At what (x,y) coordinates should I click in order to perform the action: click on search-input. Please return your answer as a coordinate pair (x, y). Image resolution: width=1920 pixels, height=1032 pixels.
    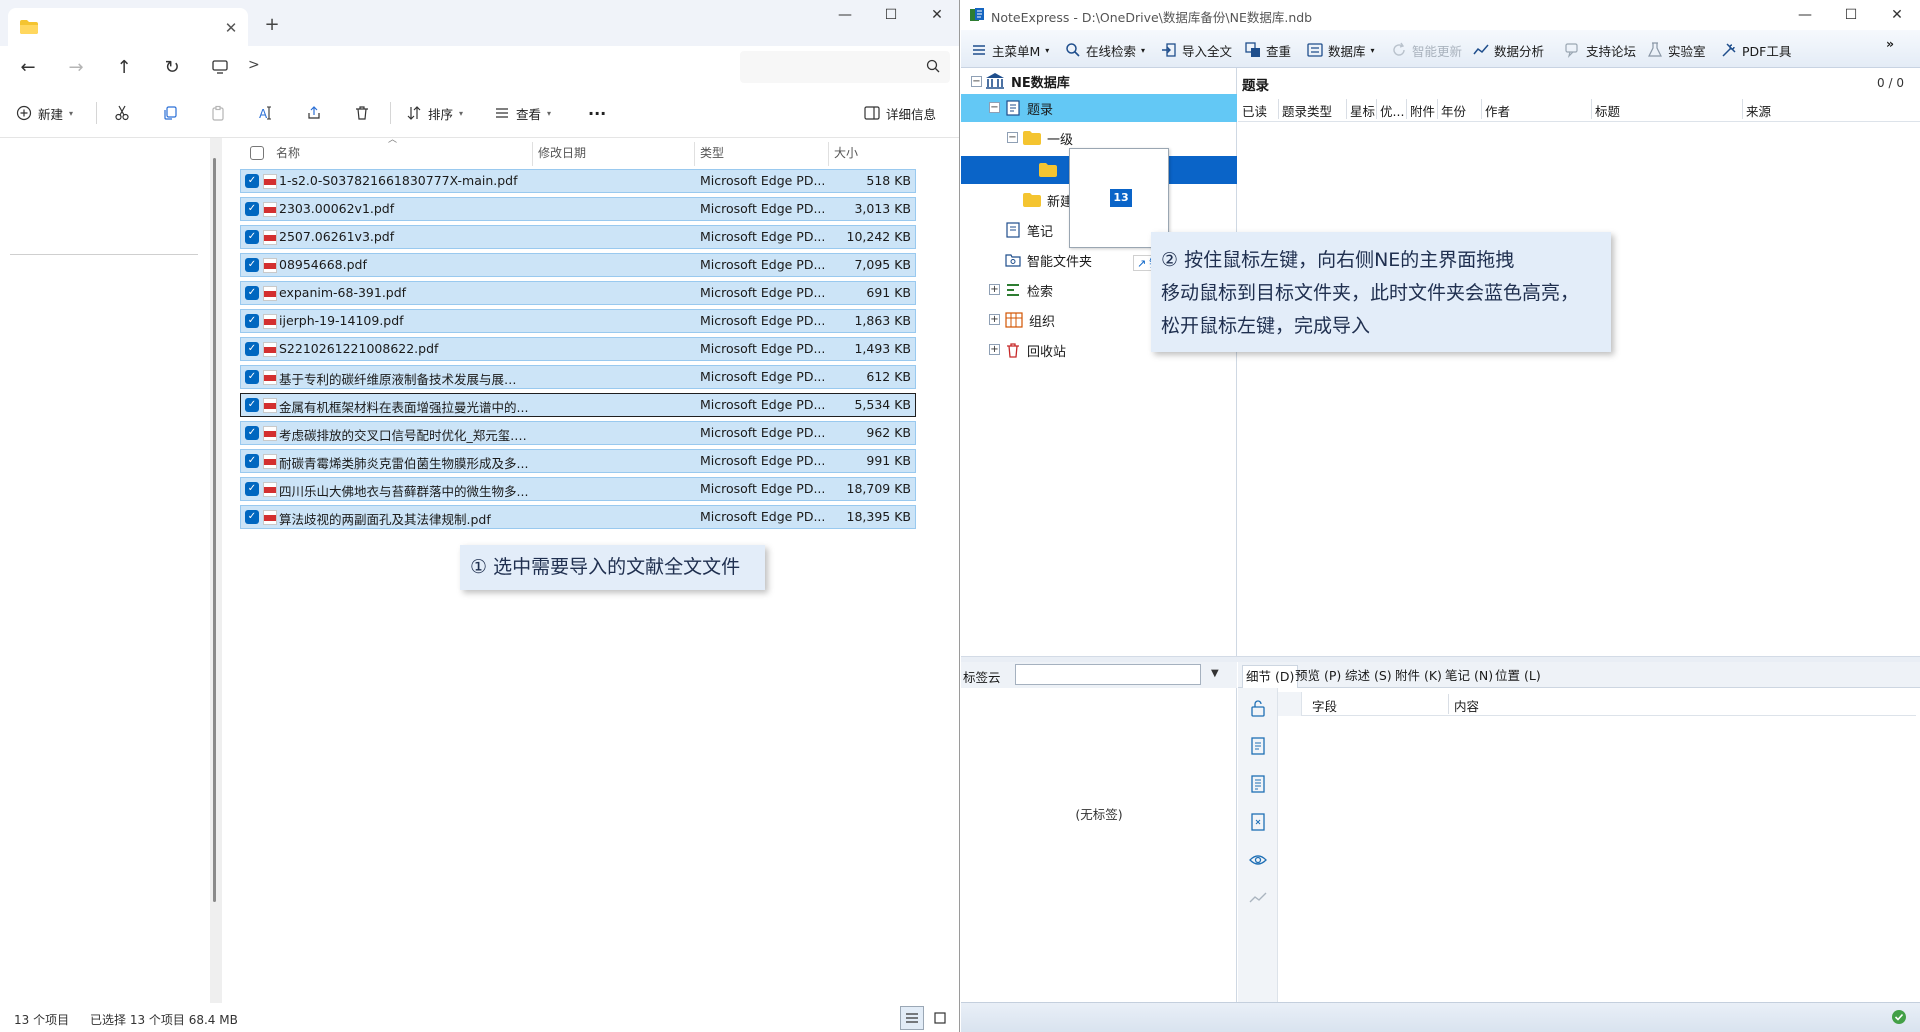
    Looking at the image, I should click on (845, 67).